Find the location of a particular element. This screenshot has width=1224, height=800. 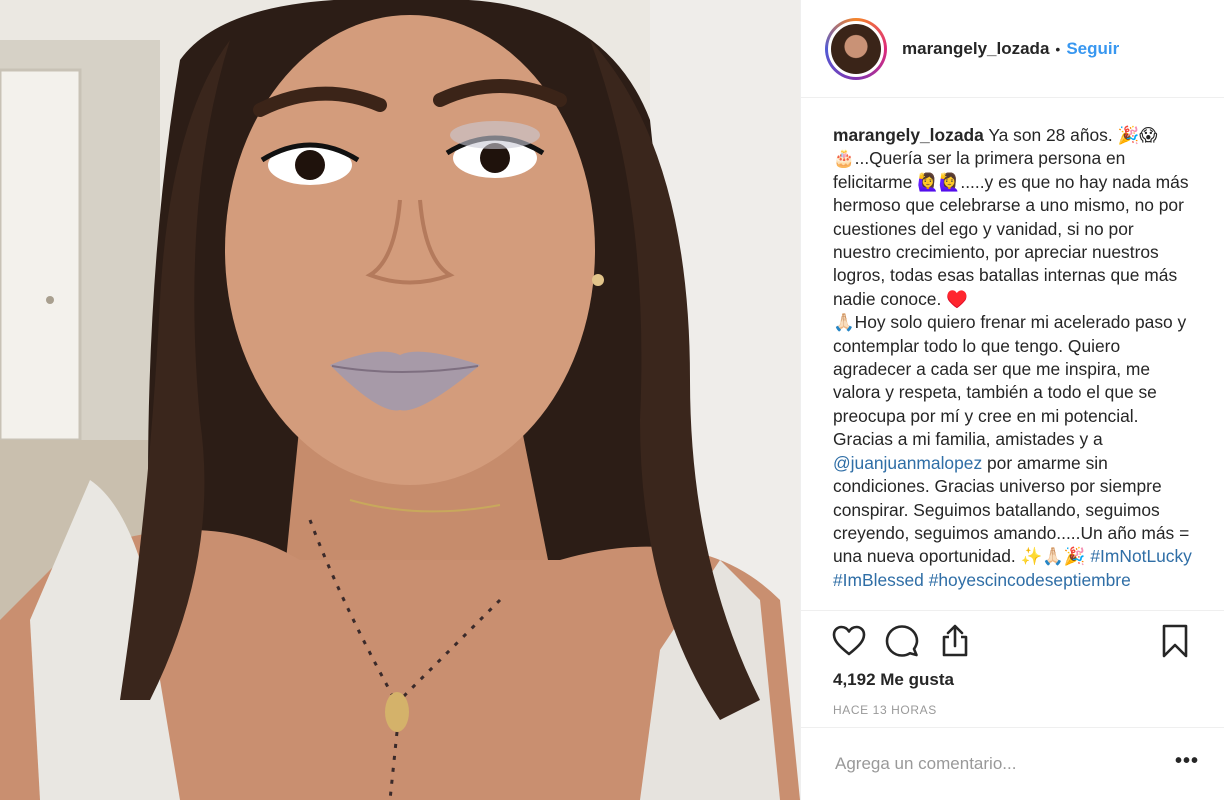

post-header: marangely_lozada • Seguir is located at coordinates (1012, 49).